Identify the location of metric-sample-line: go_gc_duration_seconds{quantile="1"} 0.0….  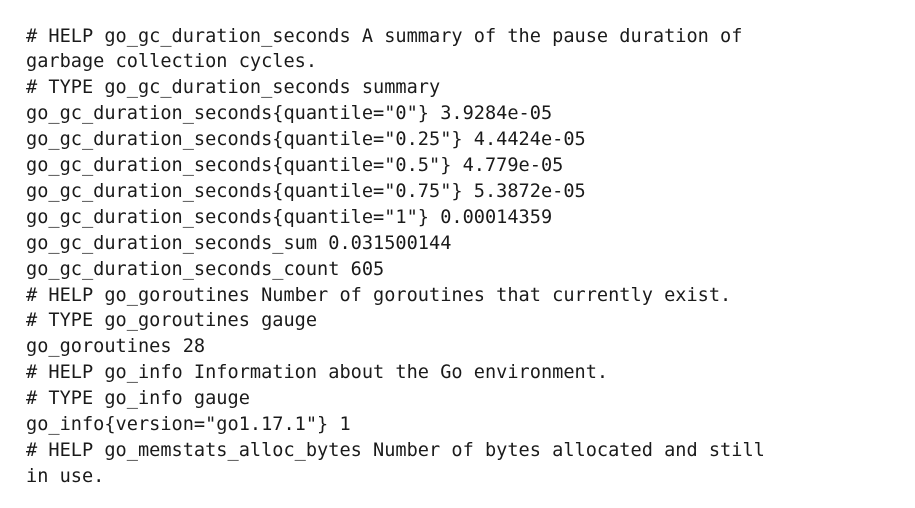
(289, 217).